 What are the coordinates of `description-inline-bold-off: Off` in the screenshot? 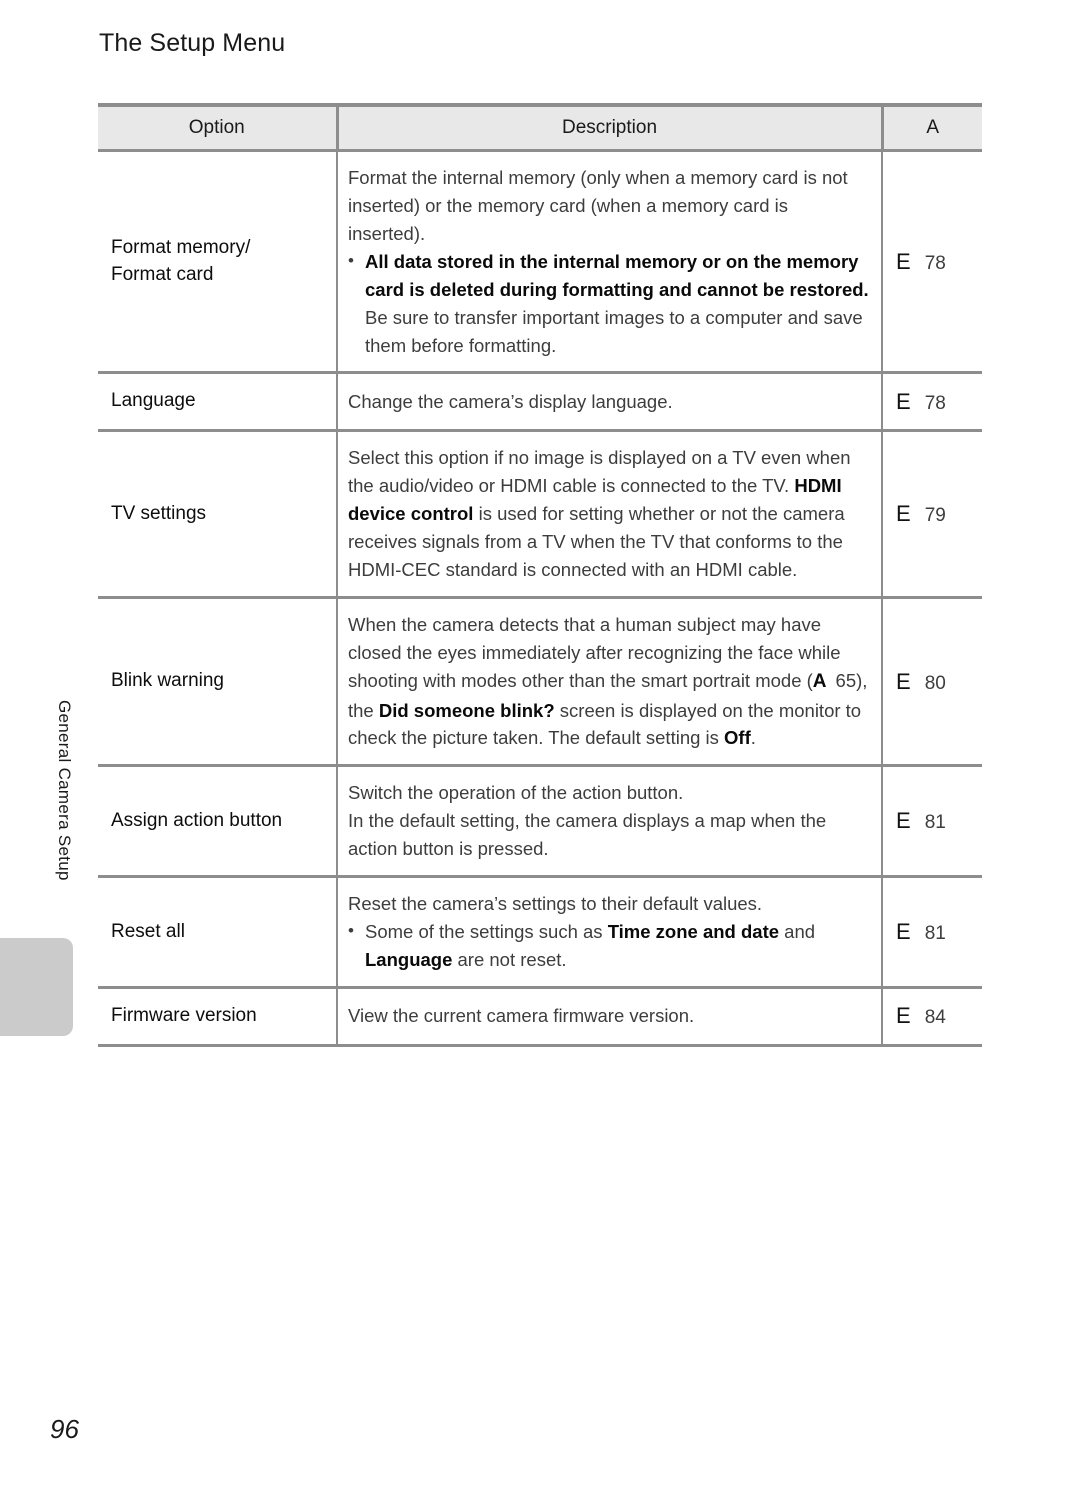 It's located at (737, 738).